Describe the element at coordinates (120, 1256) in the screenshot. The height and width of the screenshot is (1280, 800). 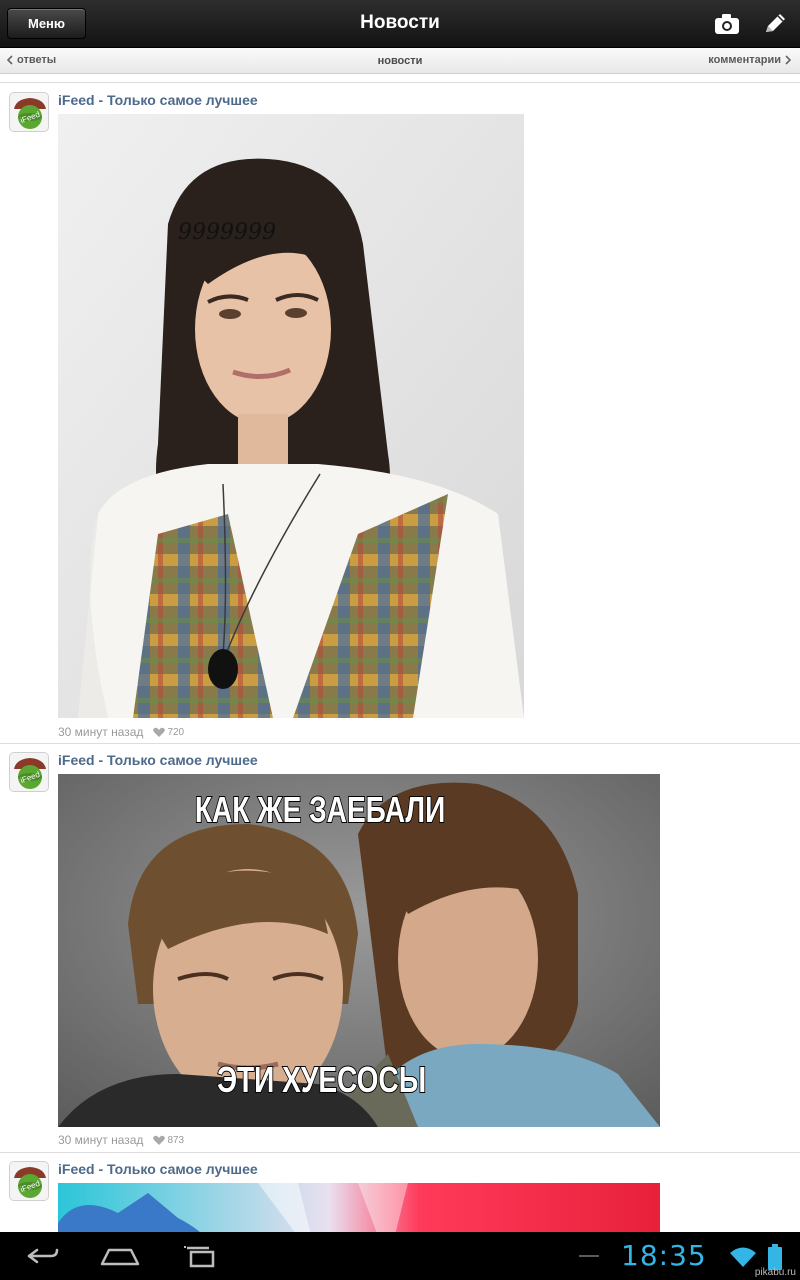
I see `home-icon` at that location.